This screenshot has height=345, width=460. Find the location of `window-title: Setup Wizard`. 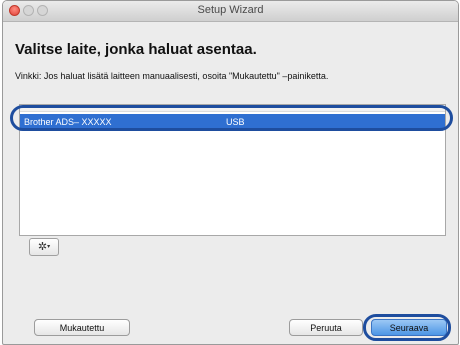

window-title: Setup Wizard is located at coordinates (230, 10).